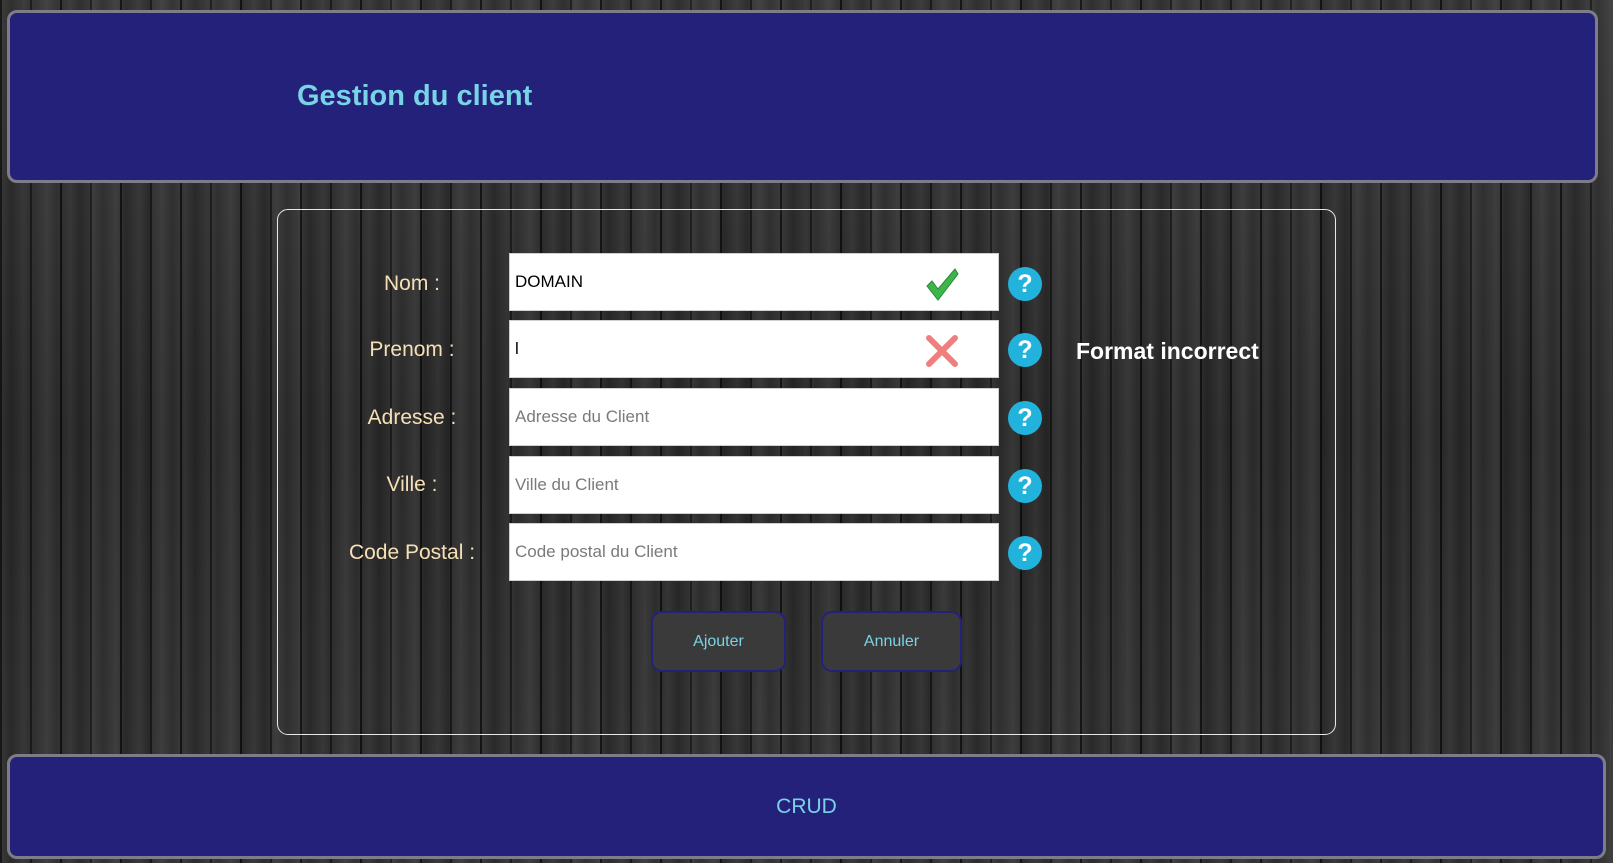 The image size is (1613, 863). I want to click on add-button: Ajouter, so click(718, 641).